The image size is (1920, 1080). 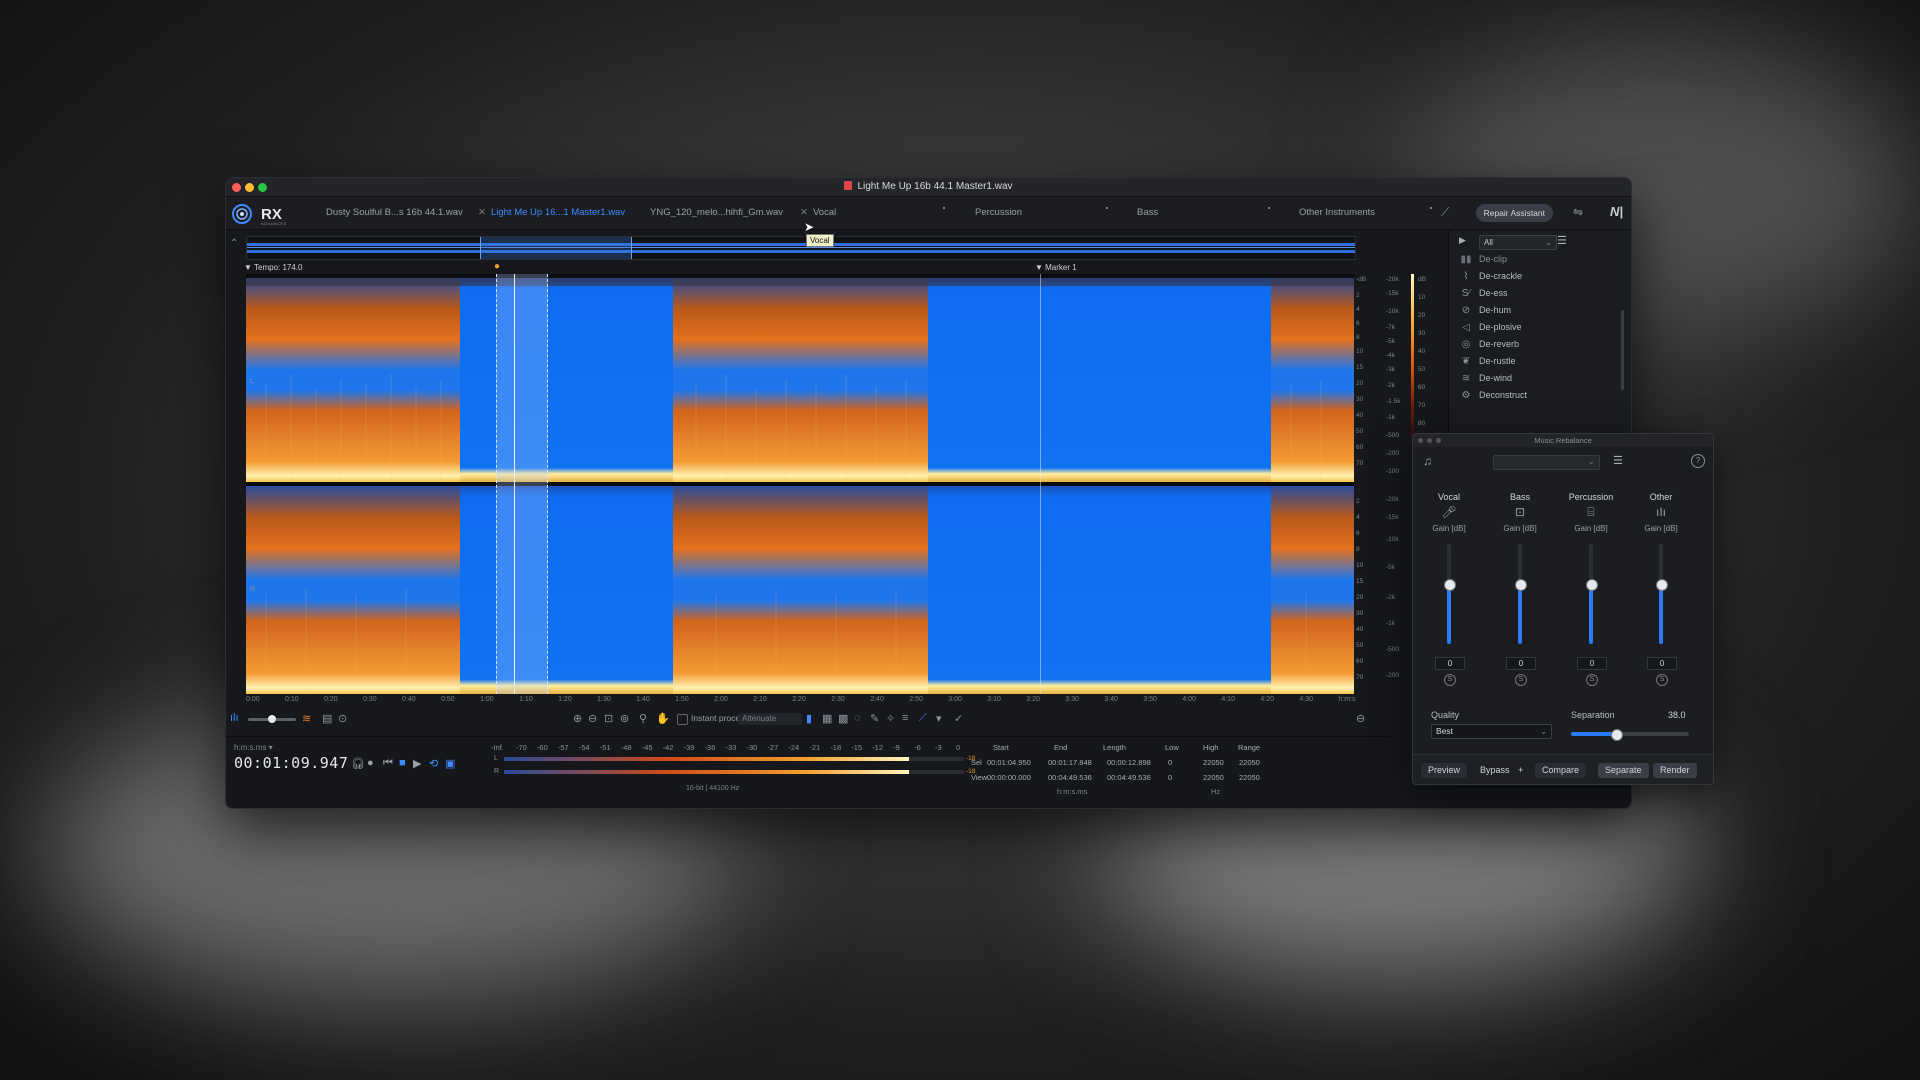 I want to click on view-start-field: 00:00:00.000, so click(x=1009, y=777).